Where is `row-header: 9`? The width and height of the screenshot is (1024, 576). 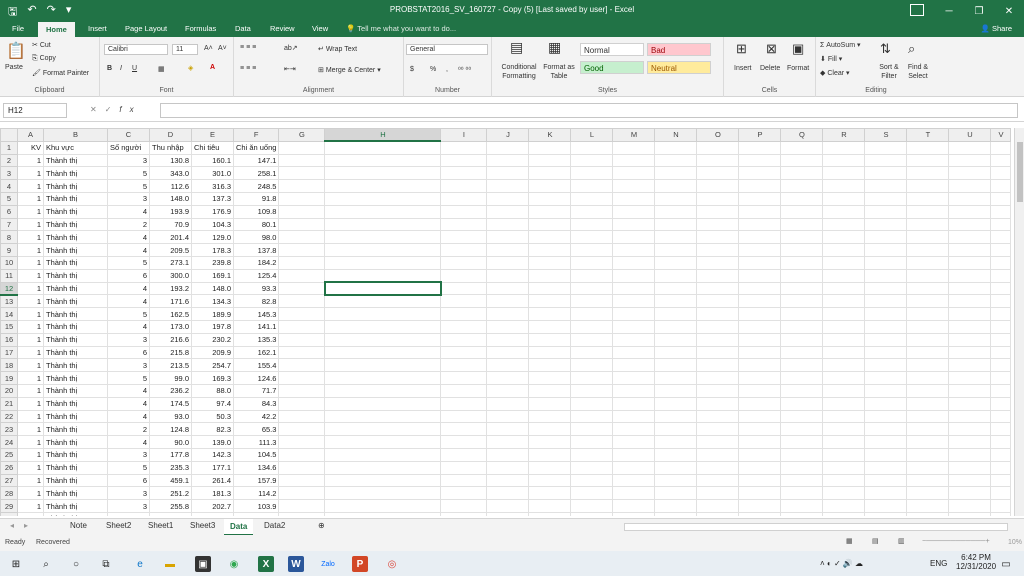
row-header: 9 is located at coordinates (9, 250).